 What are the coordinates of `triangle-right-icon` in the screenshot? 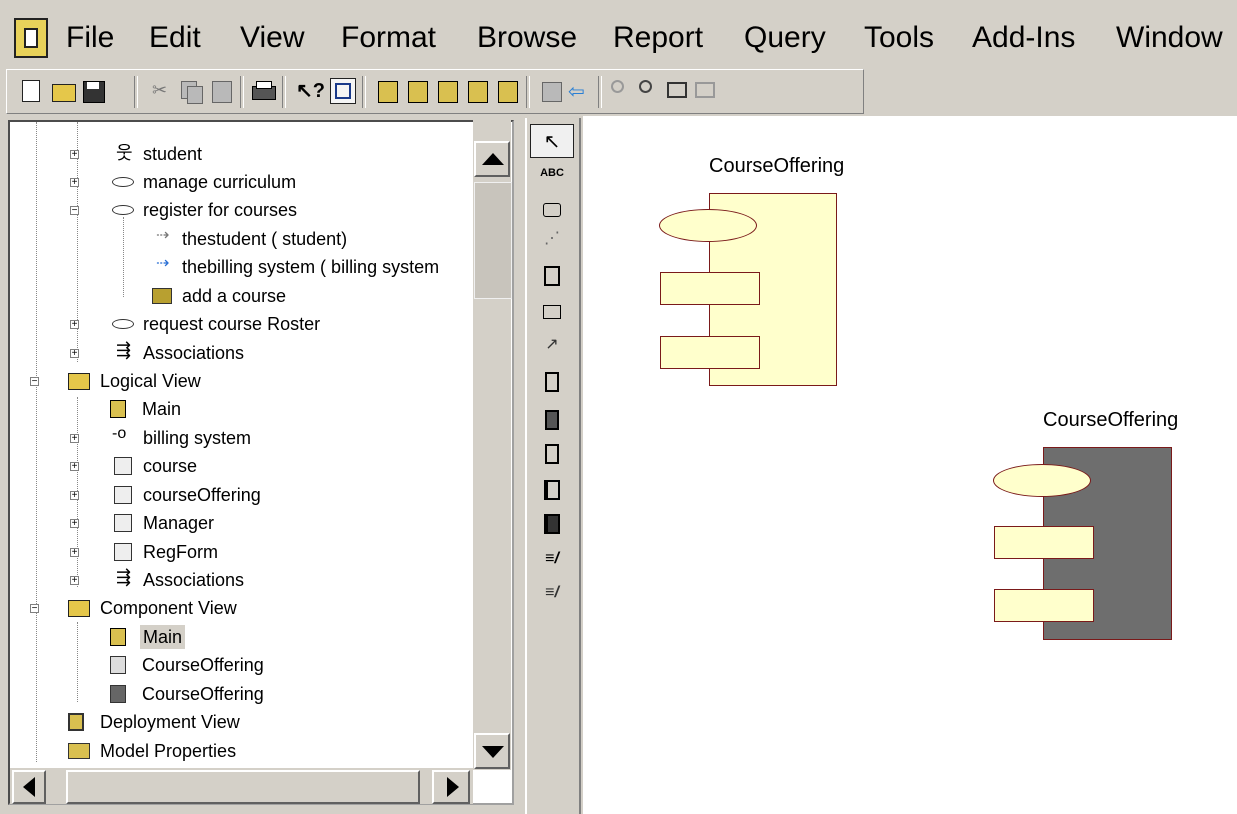 It's located at (453, 787).